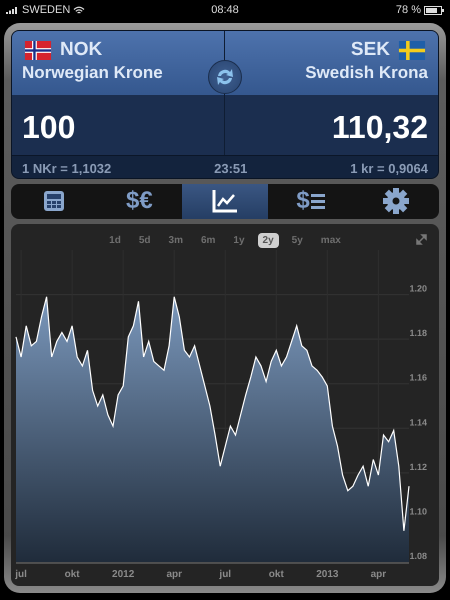 The height and width of the screenshot is (600, 450). I want to click on period-tab: 1y, so click(239, 240).